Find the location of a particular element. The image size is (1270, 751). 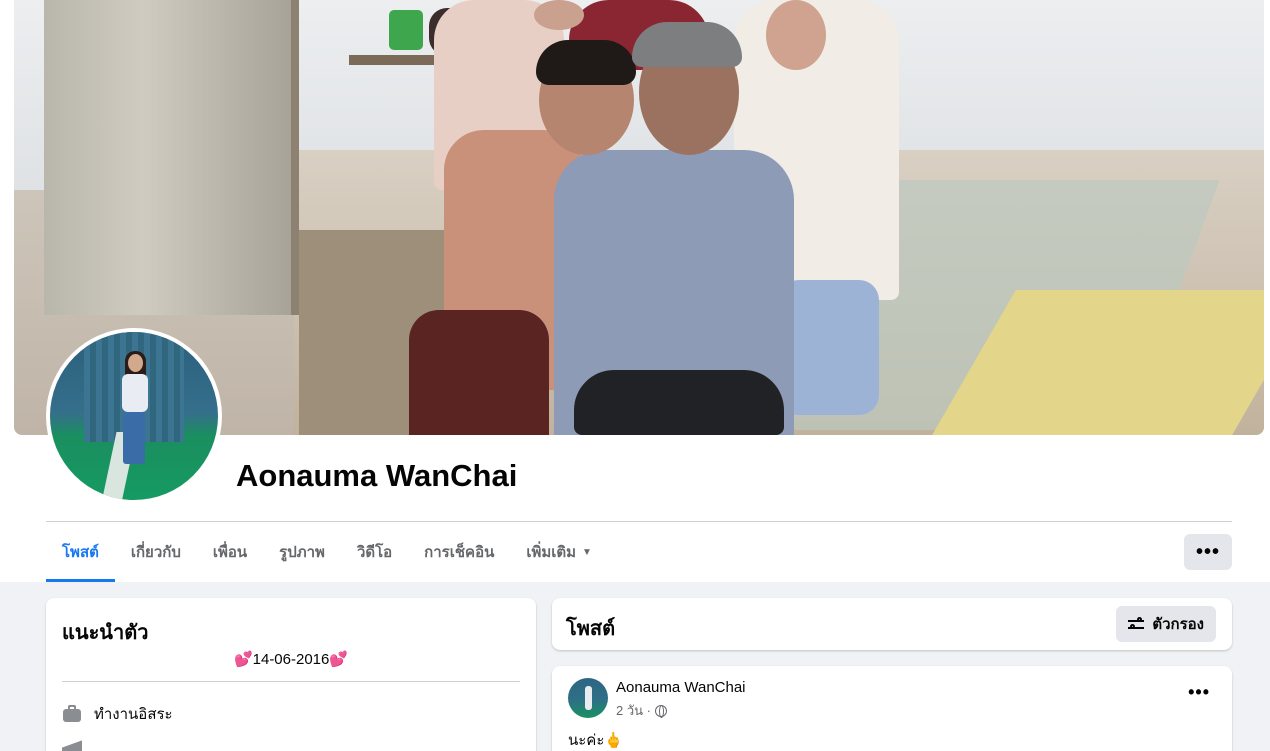

tab-label: เพิ่มเติม is located at coordinates (551, 552).